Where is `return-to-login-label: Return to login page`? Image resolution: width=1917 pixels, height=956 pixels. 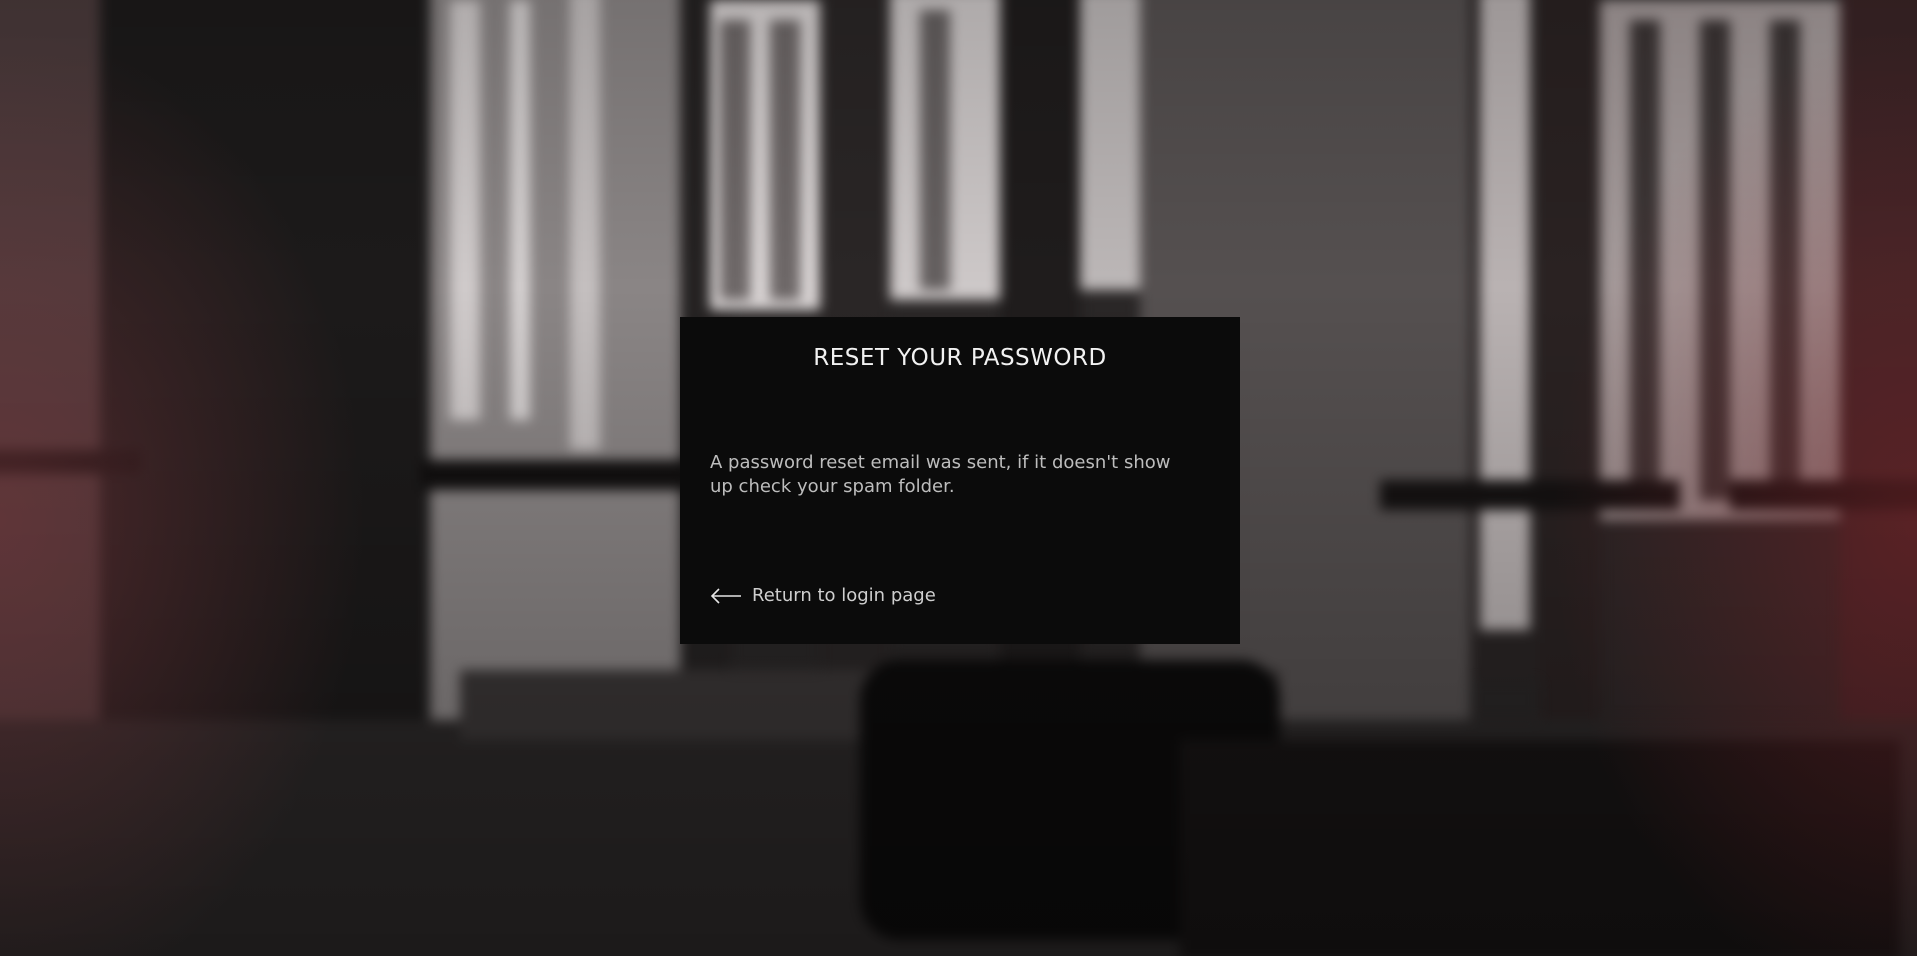
return-to-login-label: Return to login page is located at coordinates (844, 595).